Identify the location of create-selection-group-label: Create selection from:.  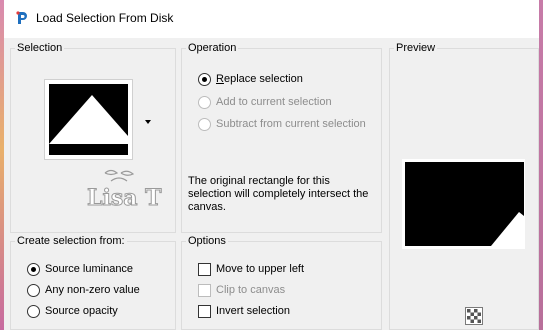
(71, 241).